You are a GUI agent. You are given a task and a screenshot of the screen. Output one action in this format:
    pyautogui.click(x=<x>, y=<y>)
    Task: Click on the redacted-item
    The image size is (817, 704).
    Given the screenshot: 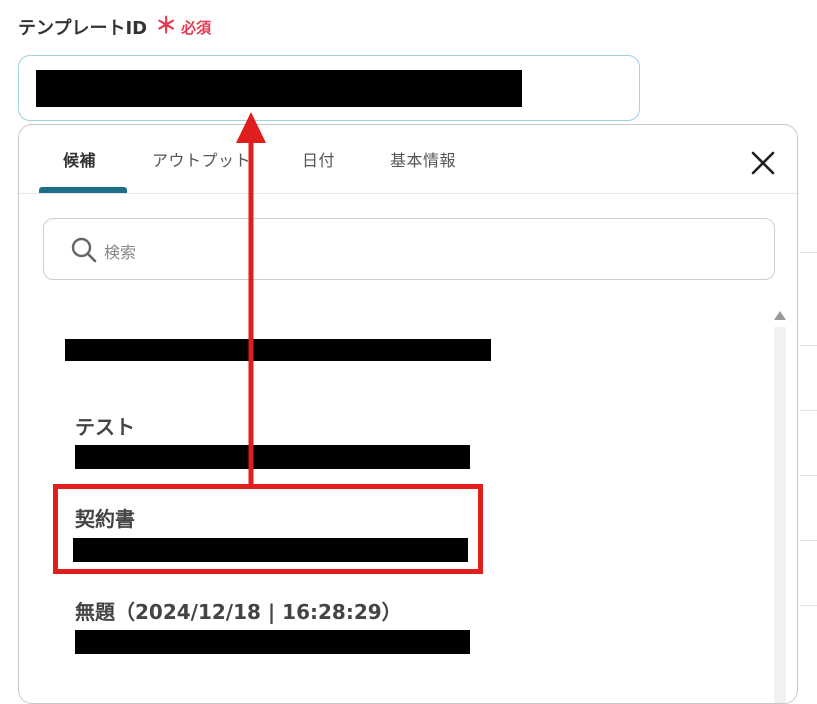 What is the action you would take?
    pyautogui.click(x=278, y=350)
    